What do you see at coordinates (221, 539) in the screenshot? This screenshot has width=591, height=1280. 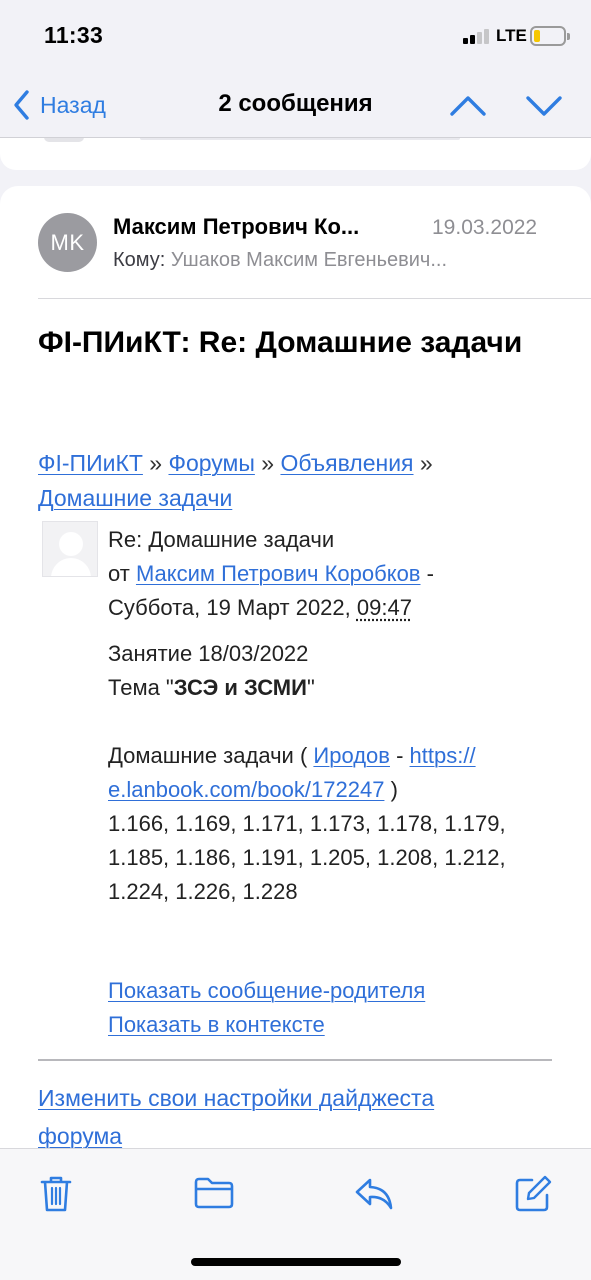 I see `post-title: Re: Домашние задачи` at bounding box center [221, 539].